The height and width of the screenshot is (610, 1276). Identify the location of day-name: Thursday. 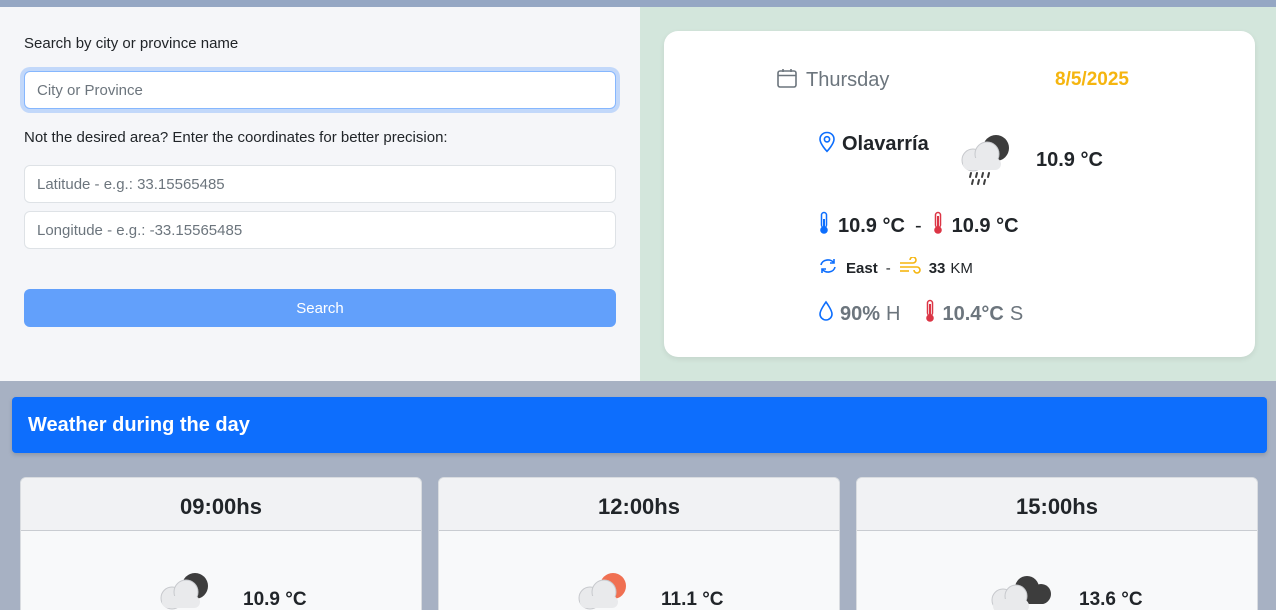
(848, 80).